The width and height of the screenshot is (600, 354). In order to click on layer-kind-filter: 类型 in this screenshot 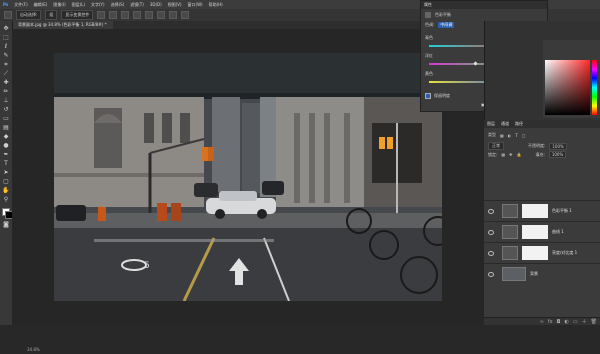, I will do `click(492, 135)`.